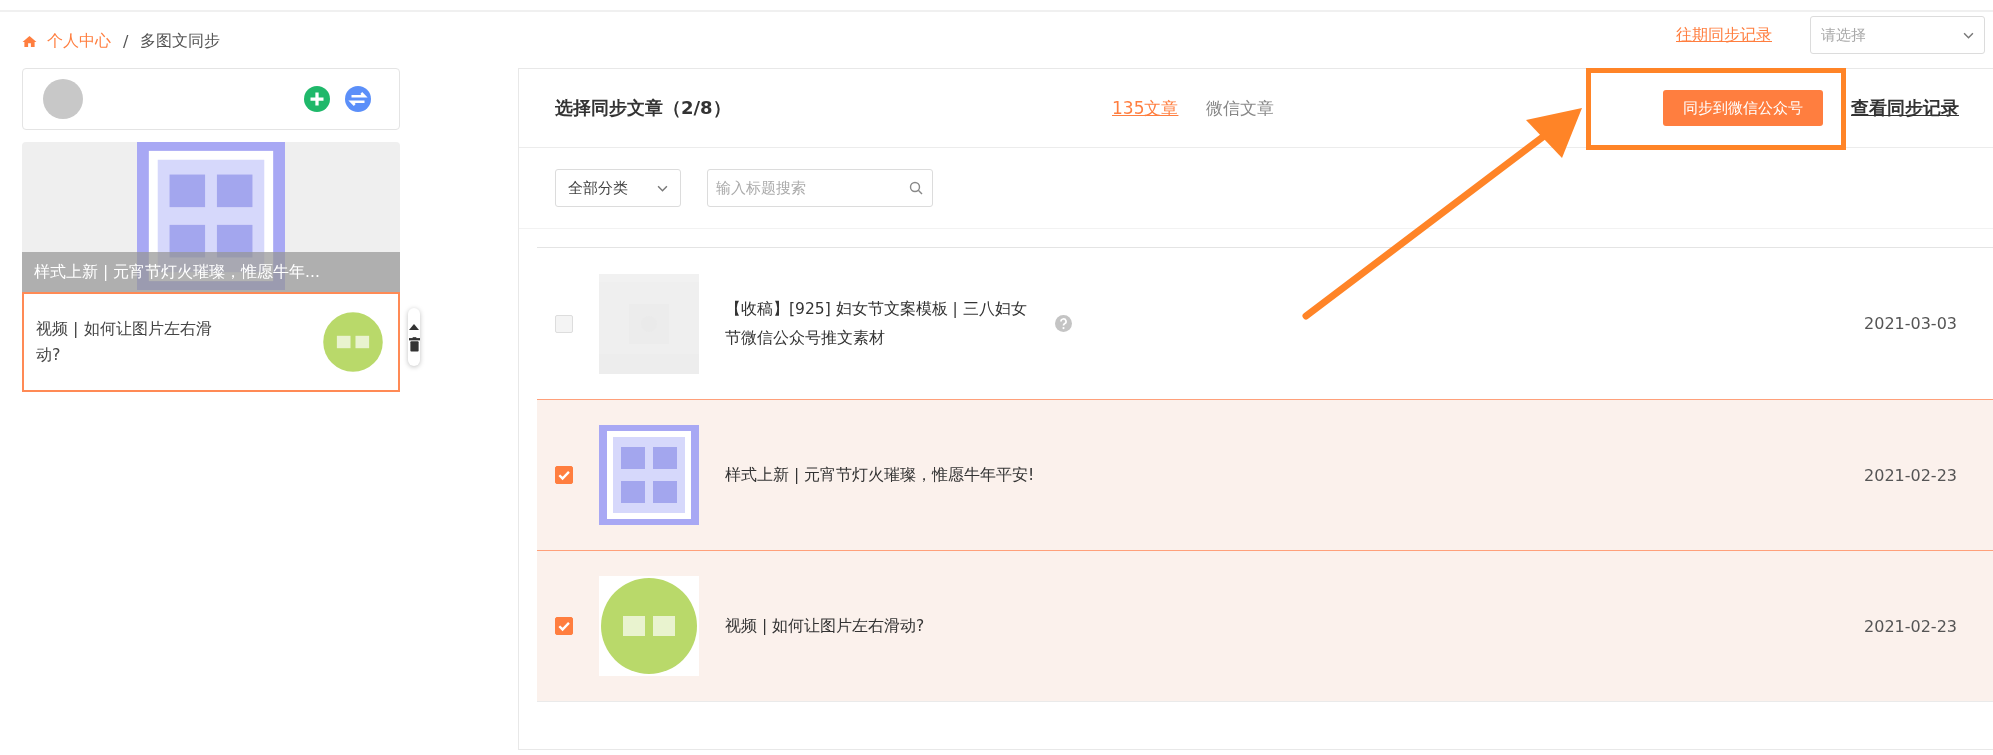  What do you see at coordinates (79, 41) in the screenshot?
I see `breadcrumb-link: 个人中心` at bounding box center [79, 41].